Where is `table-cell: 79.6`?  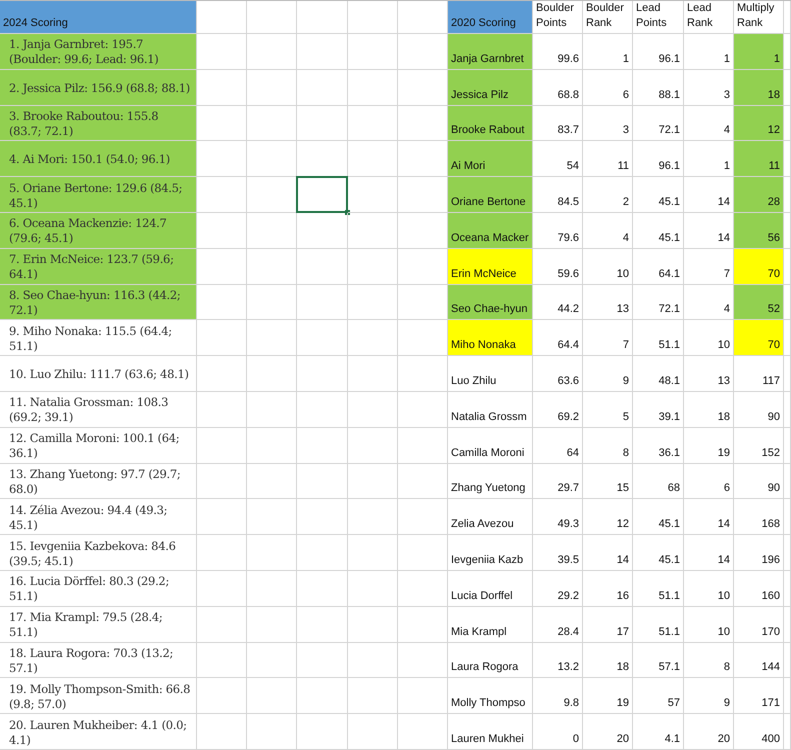 table-cell: 79.6 is located at coordinates (558, 230).